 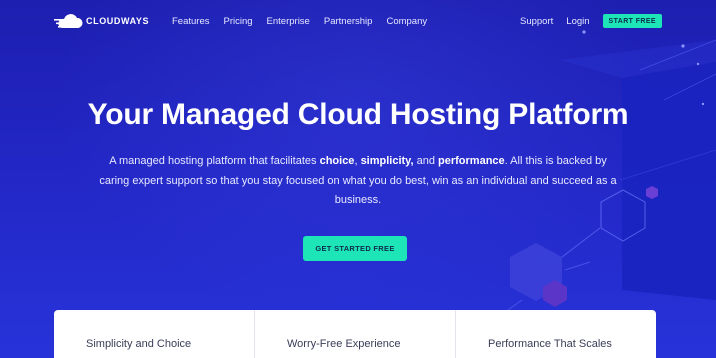 I want to click on nav-link-features: Features, so click(x=191, y=21).